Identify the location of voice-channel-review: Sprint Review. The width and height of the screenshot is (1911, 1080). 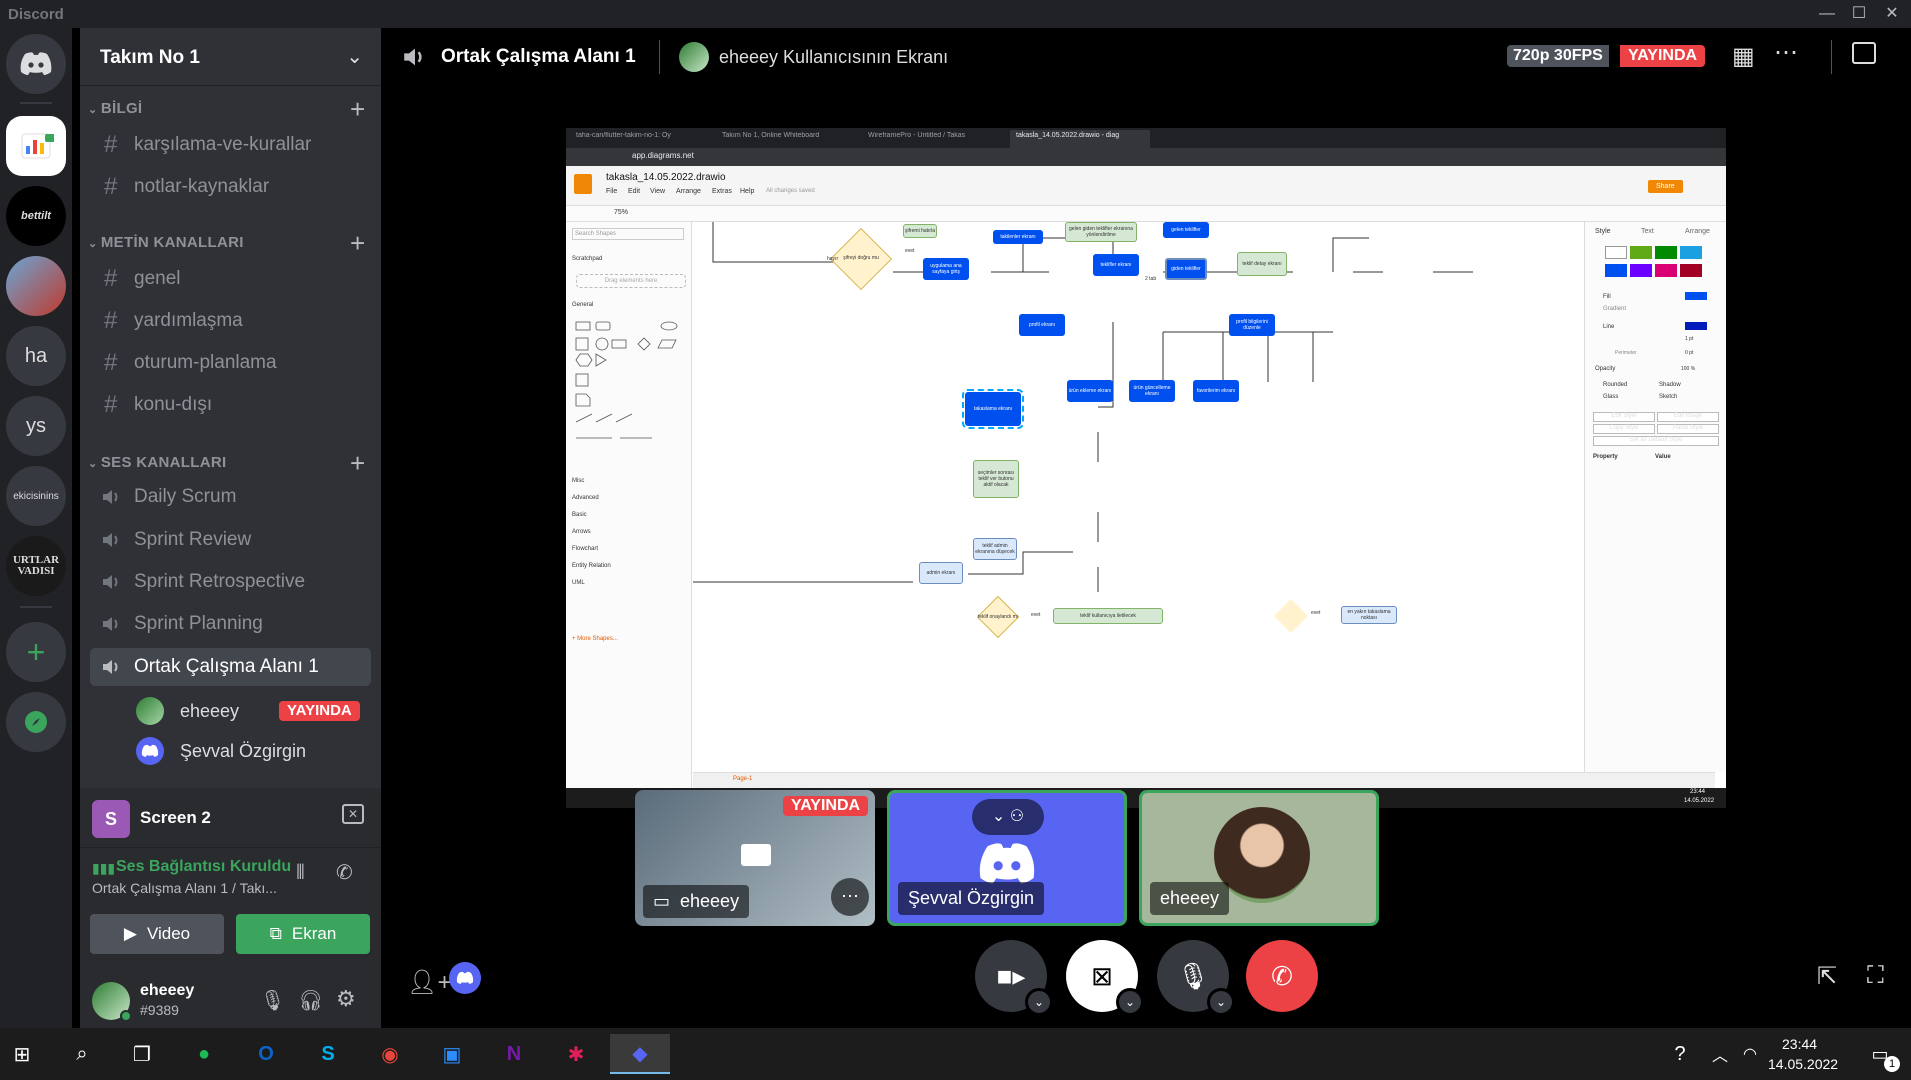
(230, 540).